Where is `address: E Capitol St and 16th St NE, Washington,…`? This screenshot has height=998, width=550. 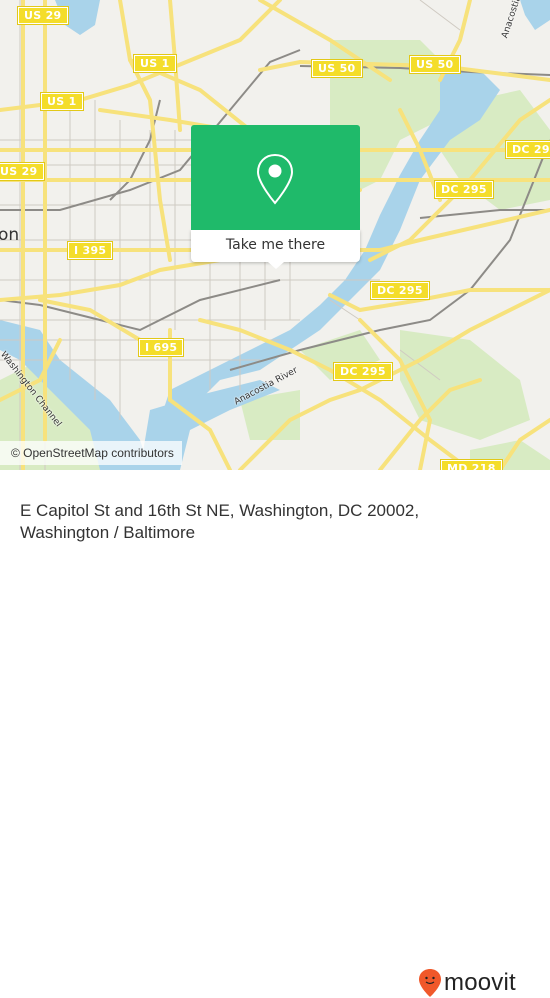 address: E Capitol St and 16th St NE, Washington,… is located at coordinates (220, 522).